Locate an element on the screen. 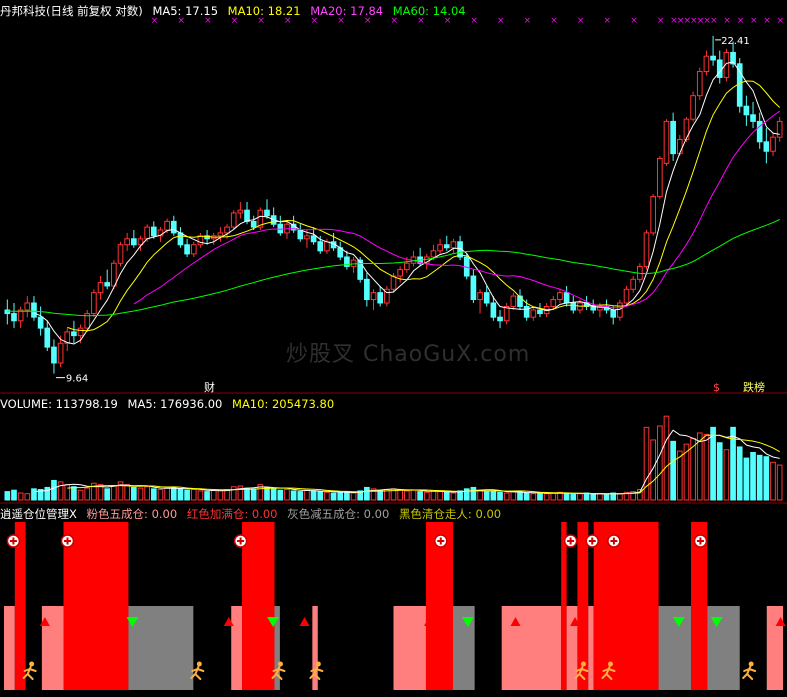 Image resolution: width=787 pixels, height=697 pixels. rank-badge: 跌榜 is located at coordinates (754, 387).